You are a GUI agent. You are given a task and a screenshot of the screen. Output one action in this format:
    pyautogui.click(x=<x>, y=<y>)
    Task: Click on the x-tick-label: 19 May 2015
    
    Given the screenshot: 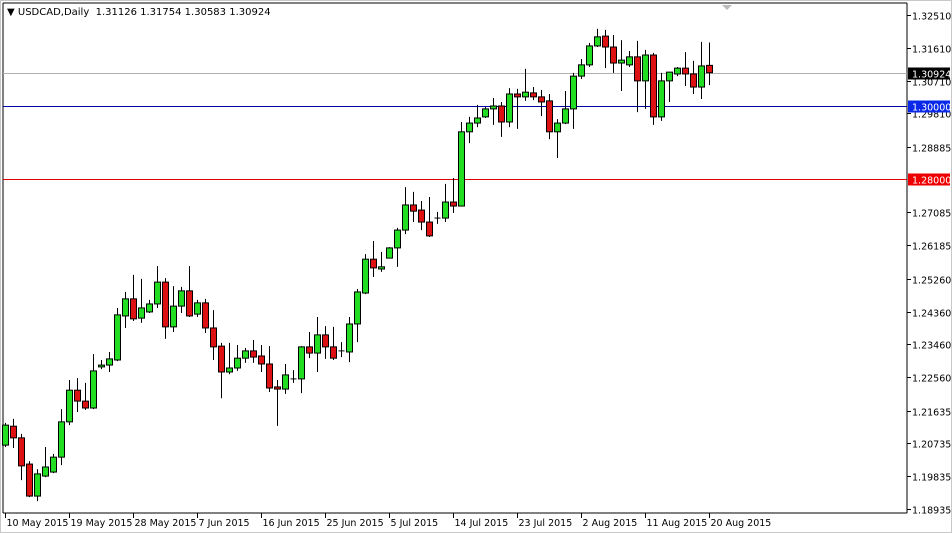 What is the action you would take?
    pyautogui.click(x=102, y=523)
    